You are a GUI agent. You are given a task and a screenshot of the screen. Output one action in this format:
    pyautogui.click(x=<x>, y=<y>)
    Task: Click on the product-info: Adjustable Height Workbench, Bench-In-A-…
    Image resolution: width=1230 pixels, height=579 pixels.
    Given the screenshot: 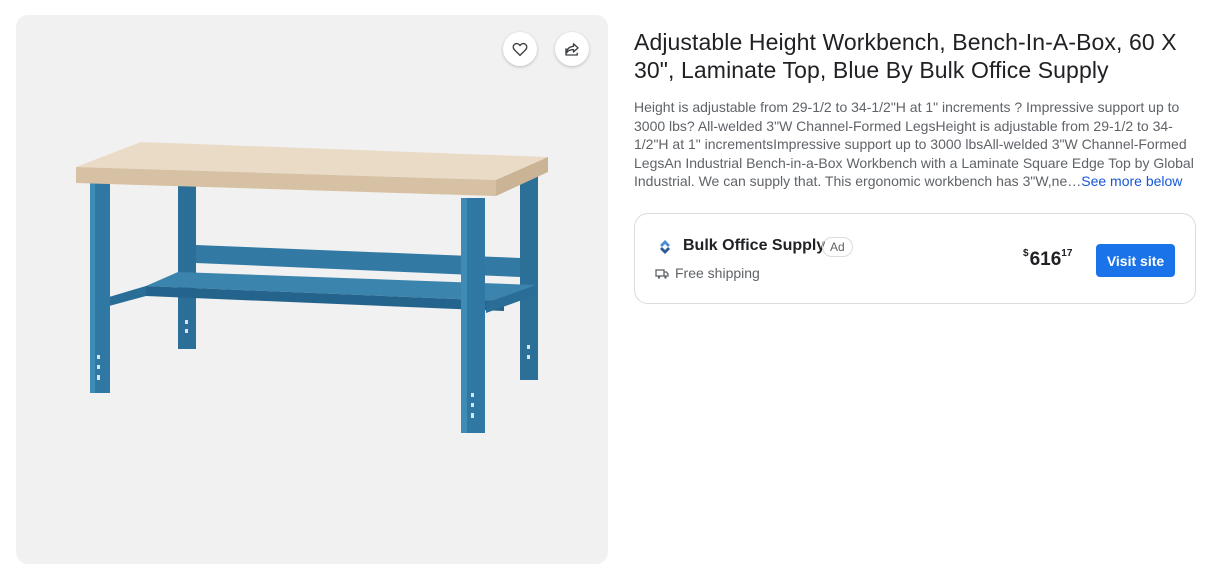 What is the action you would take?
    pyautogui.click(x=915, y=109)
    